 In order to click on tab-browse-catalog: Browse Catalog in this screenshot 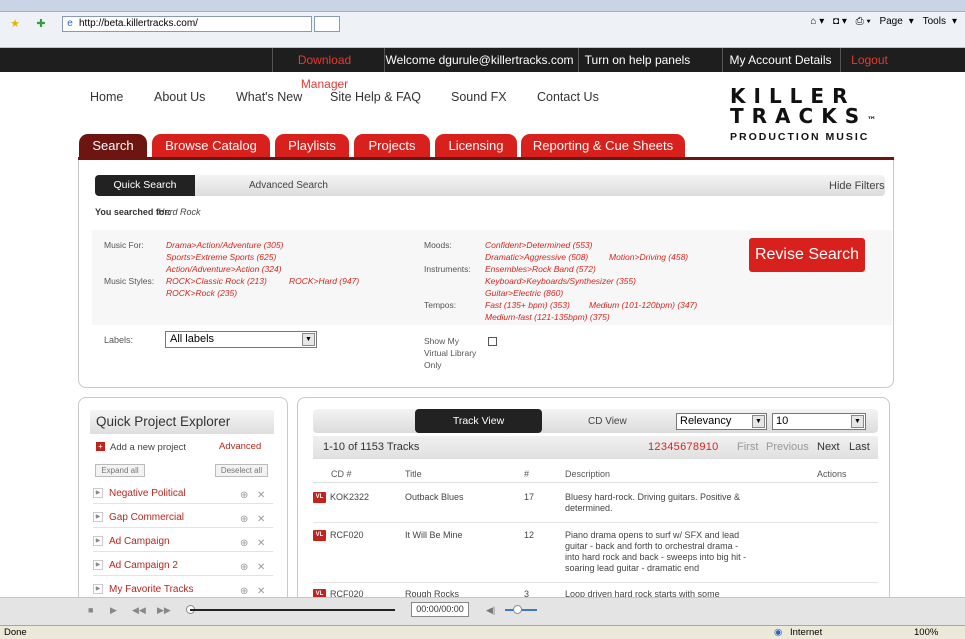, I will do `click(211, 146)`.